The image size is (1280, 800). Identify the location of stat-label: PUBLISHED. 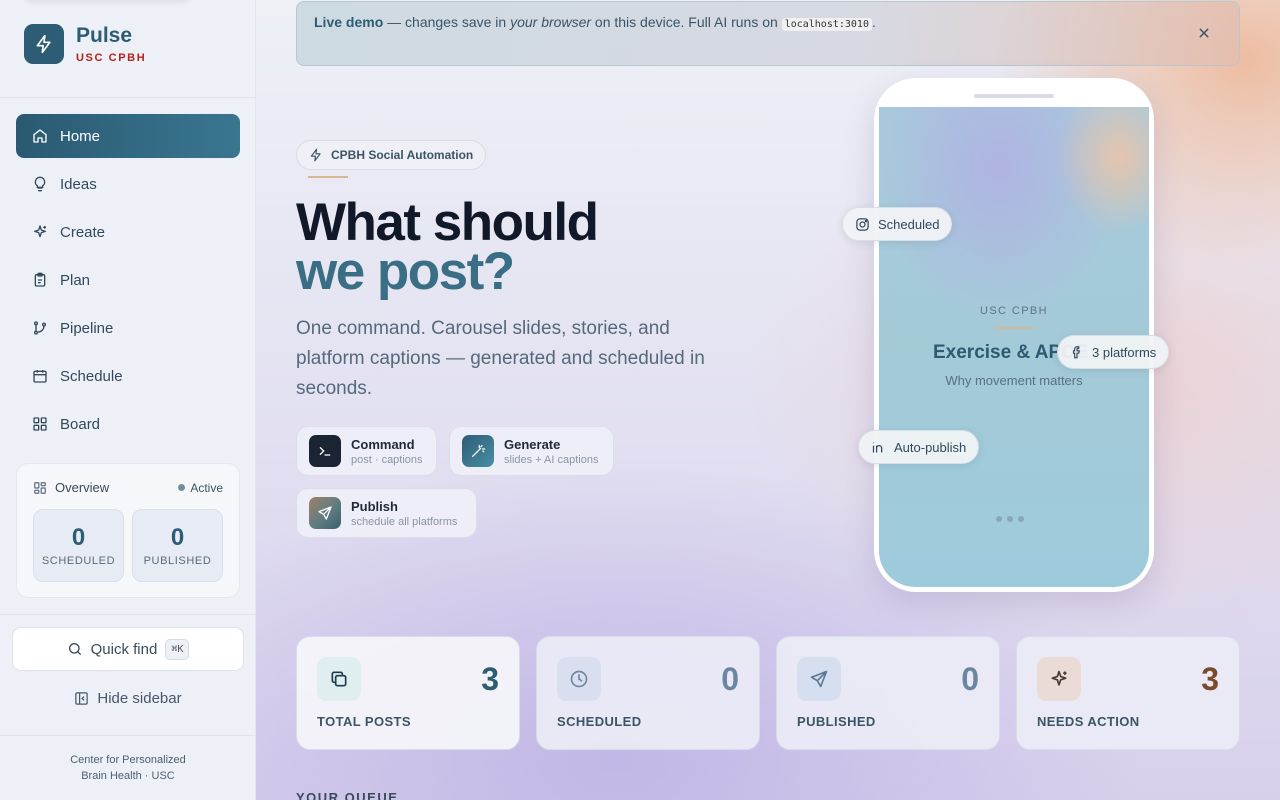
(836, 721).